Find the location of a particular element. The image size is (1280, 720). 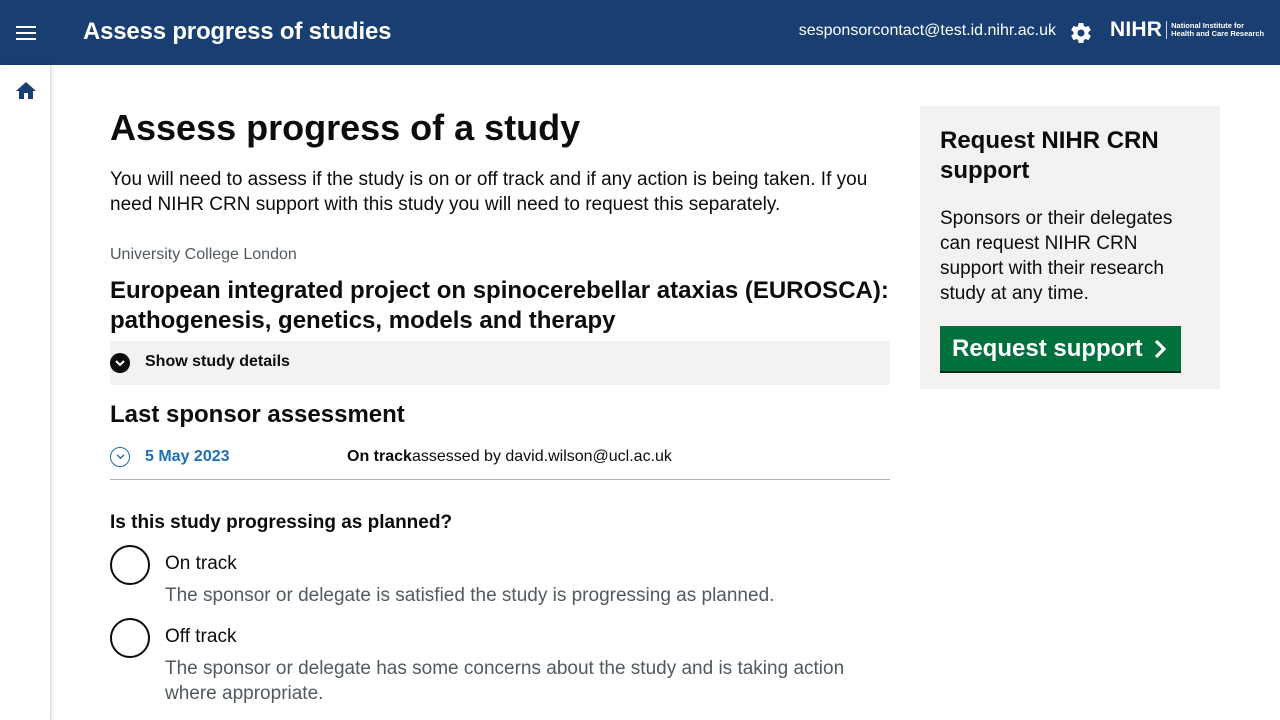

last-assessment-heading: Last sponsor assessment is located at coordinates (257, 414).